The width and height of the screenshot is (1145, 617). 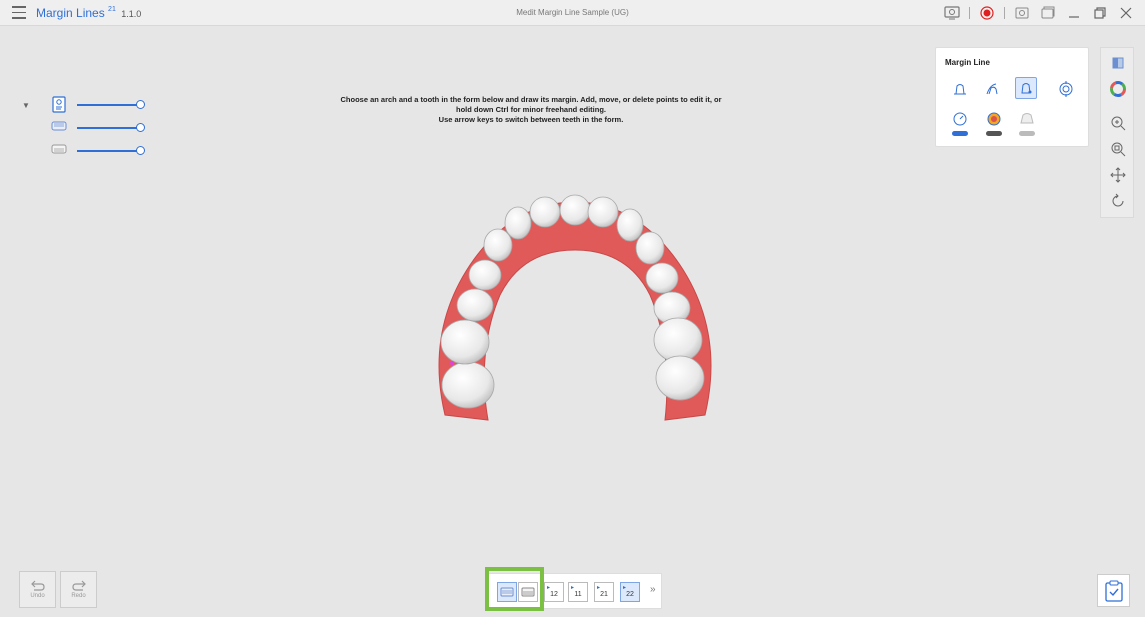 I want to click on margin-line-panel: Margin Line, so click(x=1012, y=97).